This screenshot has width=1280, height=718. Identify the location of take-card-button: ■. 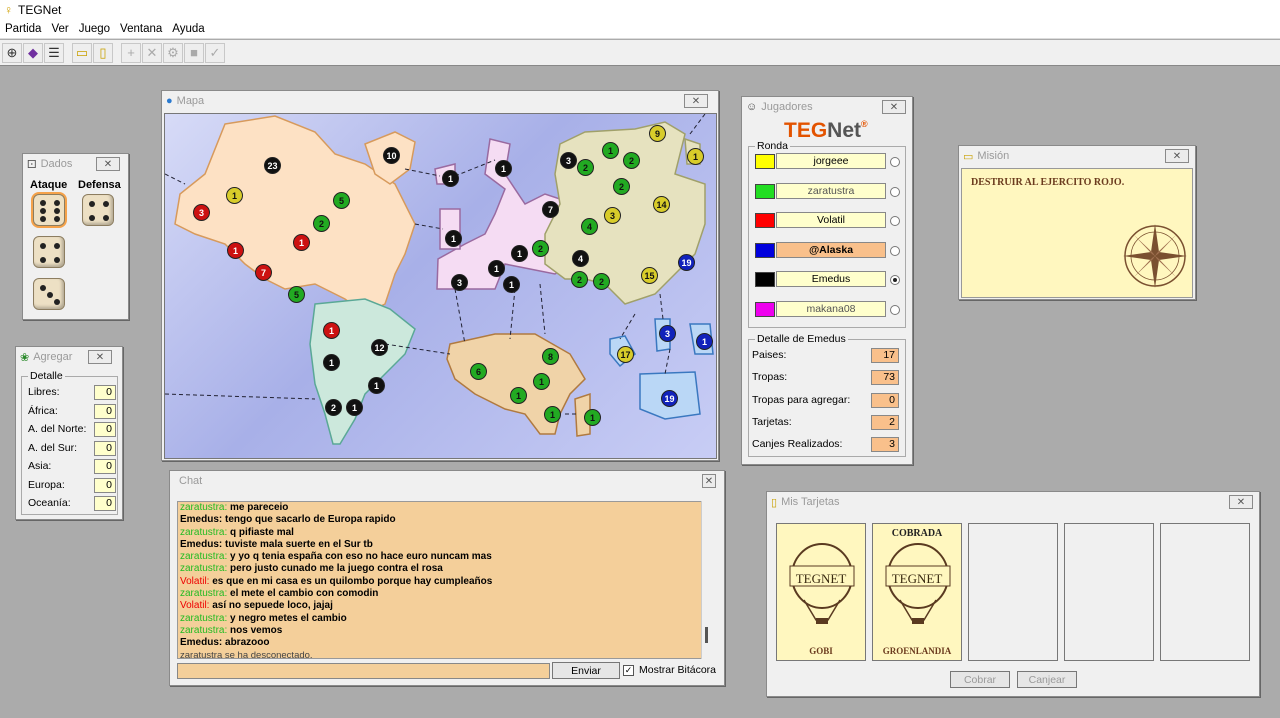
(194, 52).